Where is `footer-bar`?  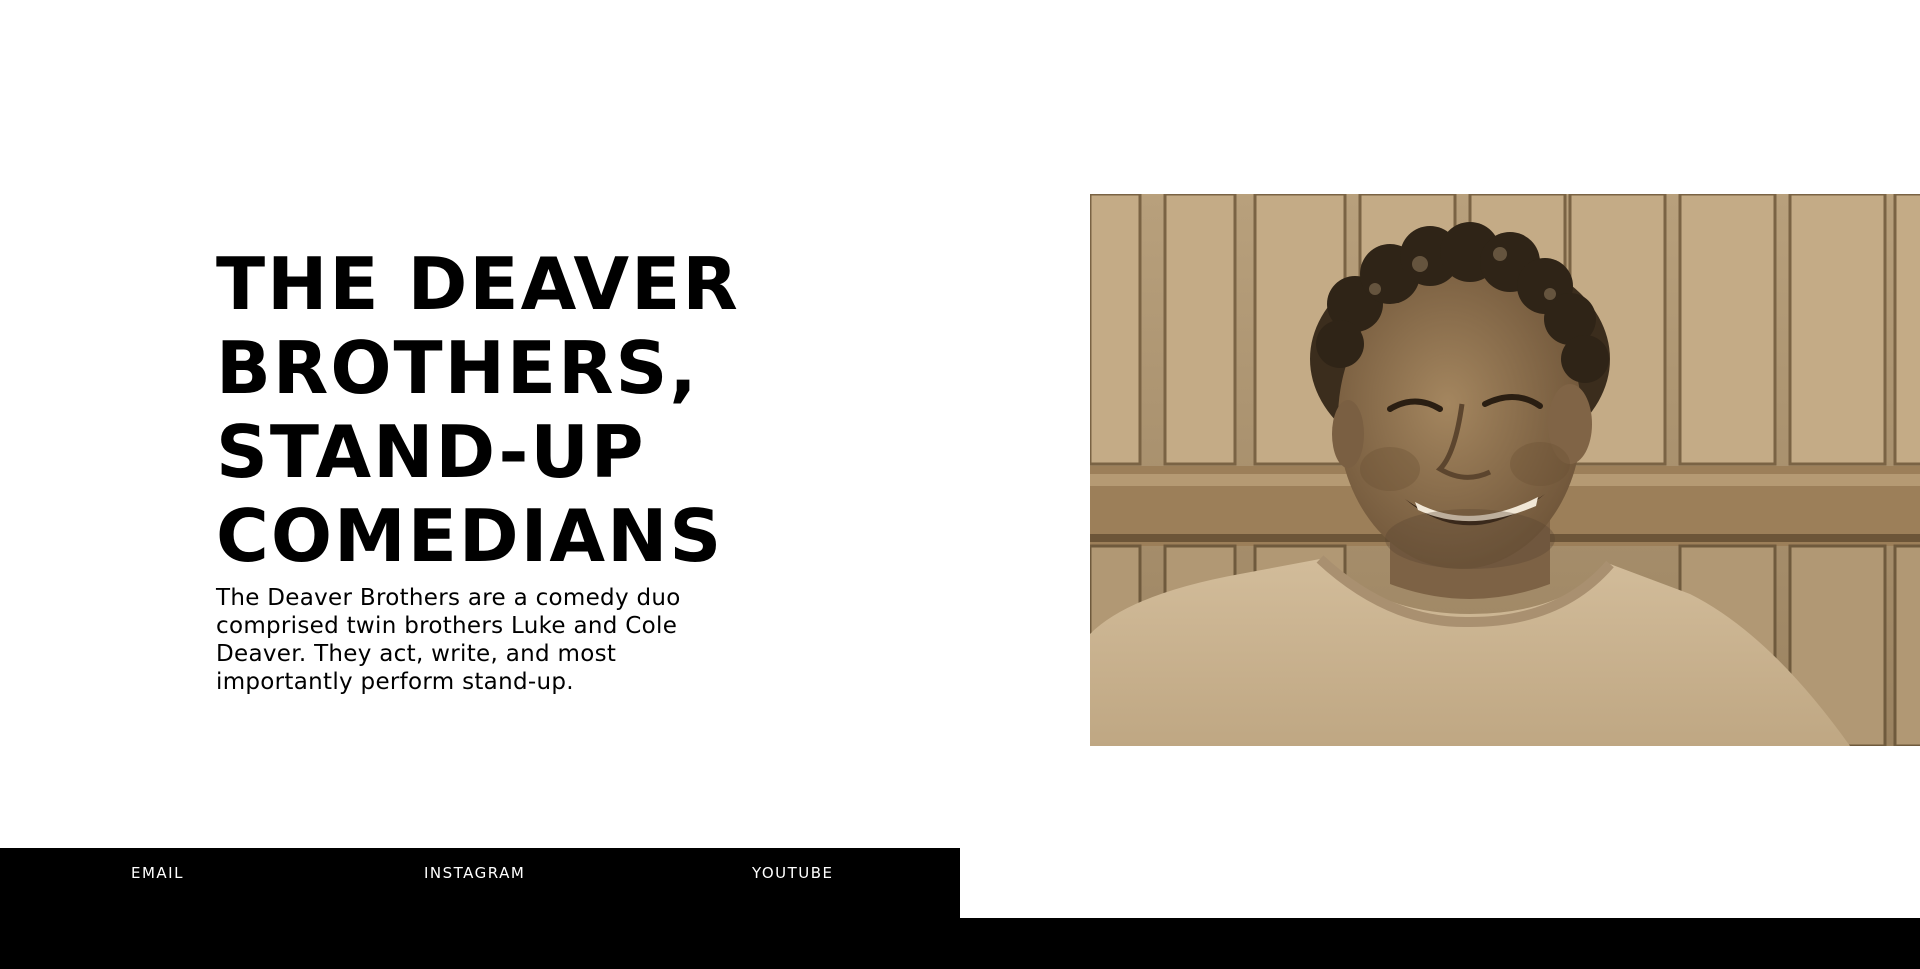
footer-bar is located at coordinates (1440, 943).